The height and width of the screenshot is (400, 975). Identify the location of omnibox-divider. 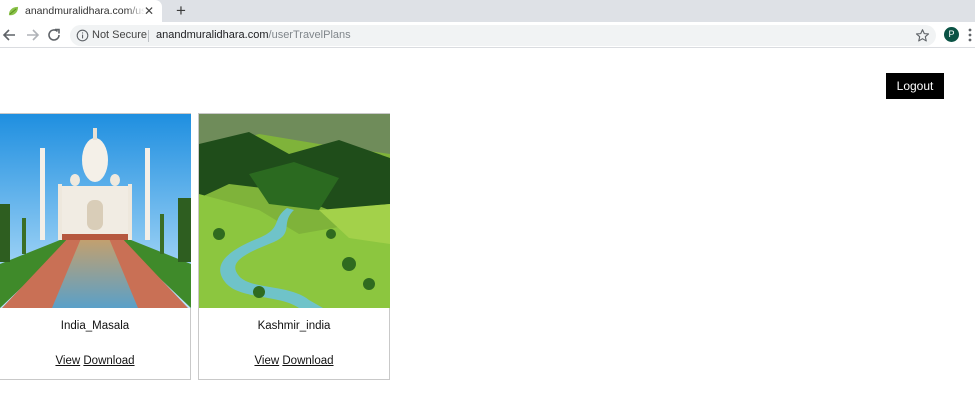
(148, 36).